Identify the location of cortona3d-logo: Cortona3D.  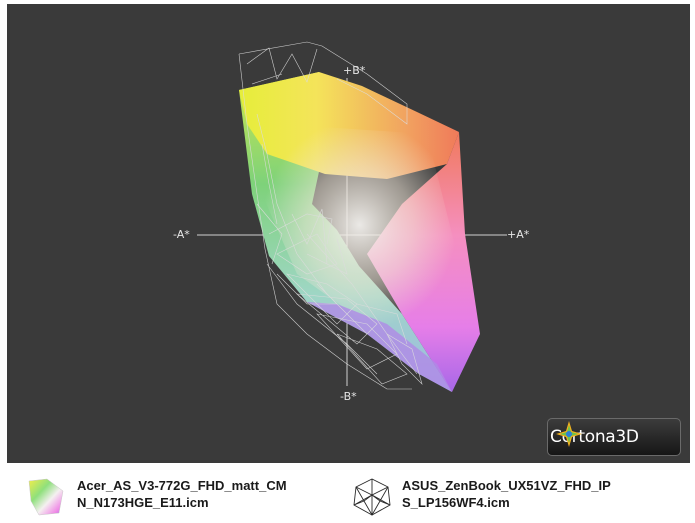
(614, 437).